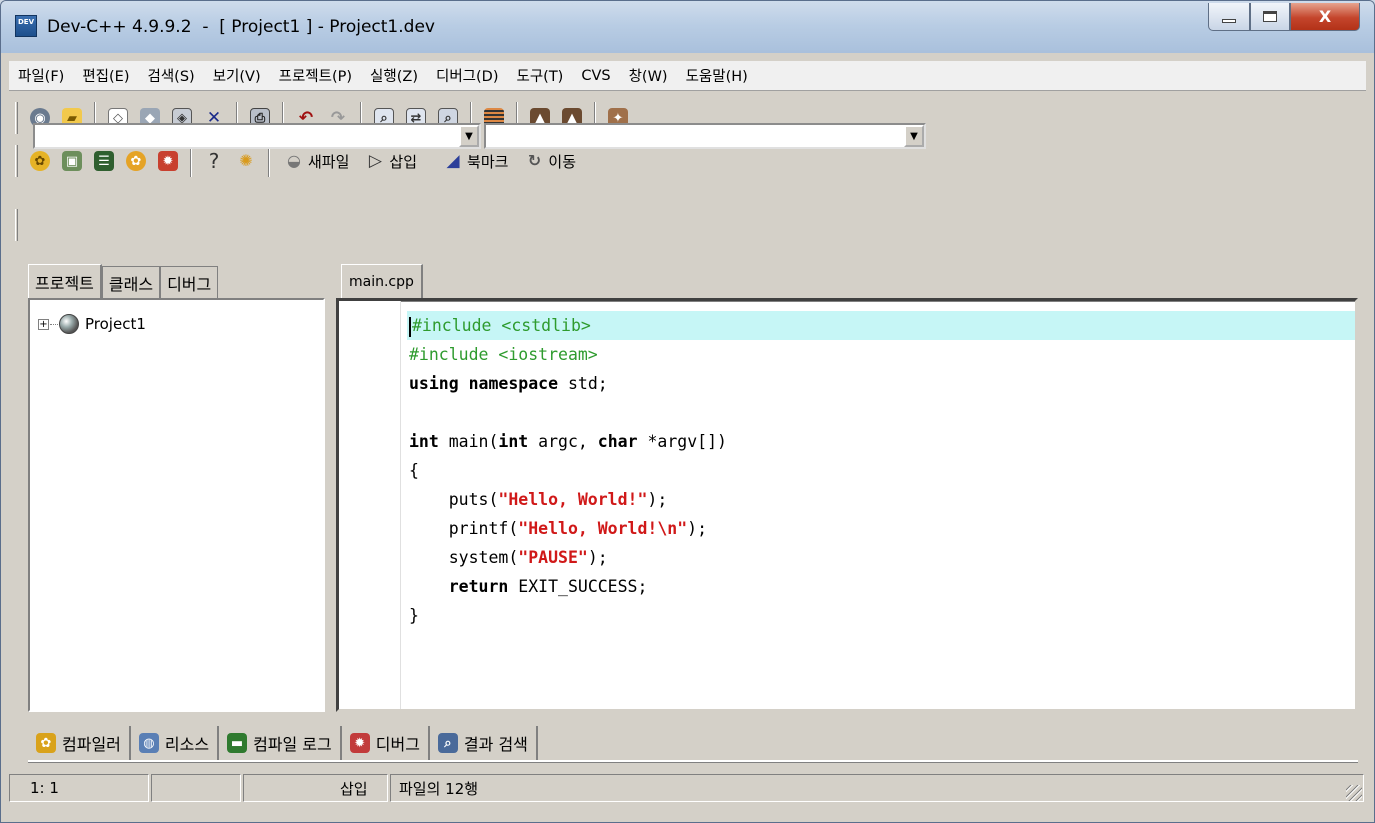 Image resolution: width=1375 pixels, height=823 pixels. Describe the element at coordinates (539, 75) in the screenshot. I see `menu-tools: 도구(T)` at that location.